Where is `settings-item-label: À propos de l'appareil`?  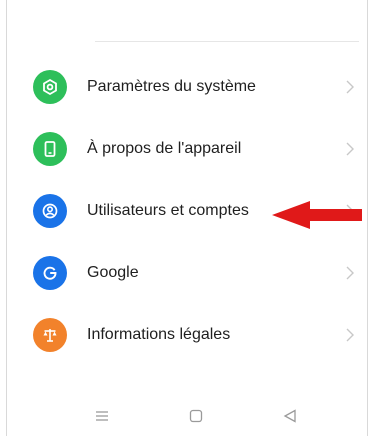 settings-item-label: À propos de l'appareil is located at coordinates (164, 148).